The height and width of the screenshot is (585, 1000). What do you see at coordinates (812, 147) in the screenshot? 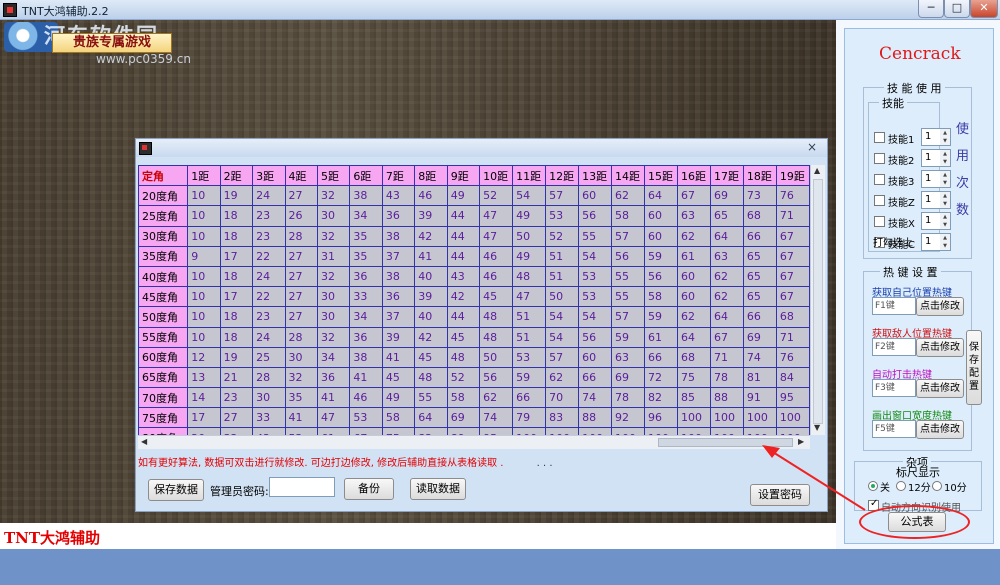
I see `dialog-close-button: ×` at bounding box center [812, 147].